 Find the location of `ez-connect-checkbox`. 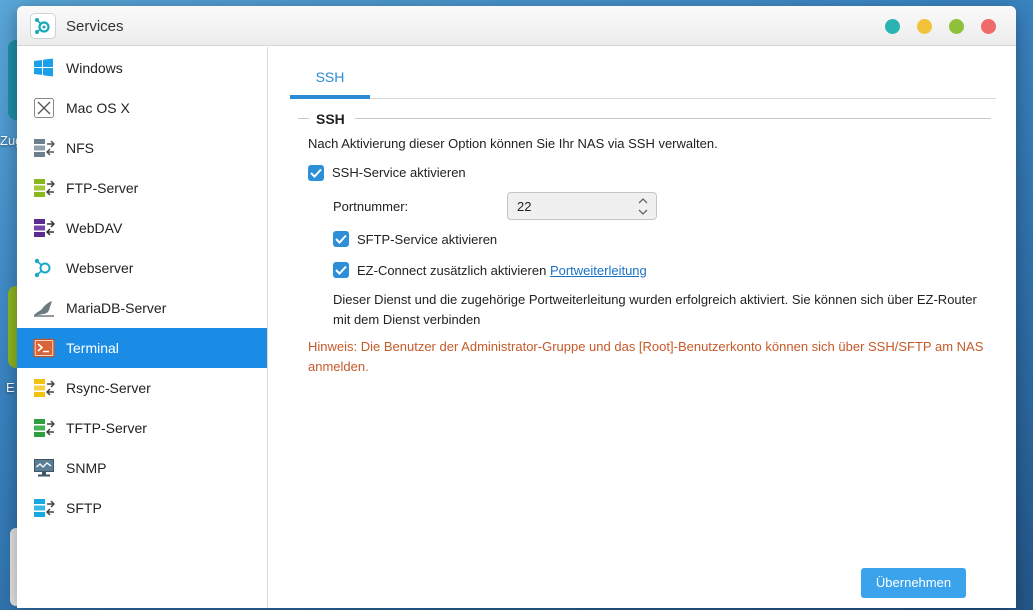

ez-connect-checkbox is located at coordinates (341, 270).